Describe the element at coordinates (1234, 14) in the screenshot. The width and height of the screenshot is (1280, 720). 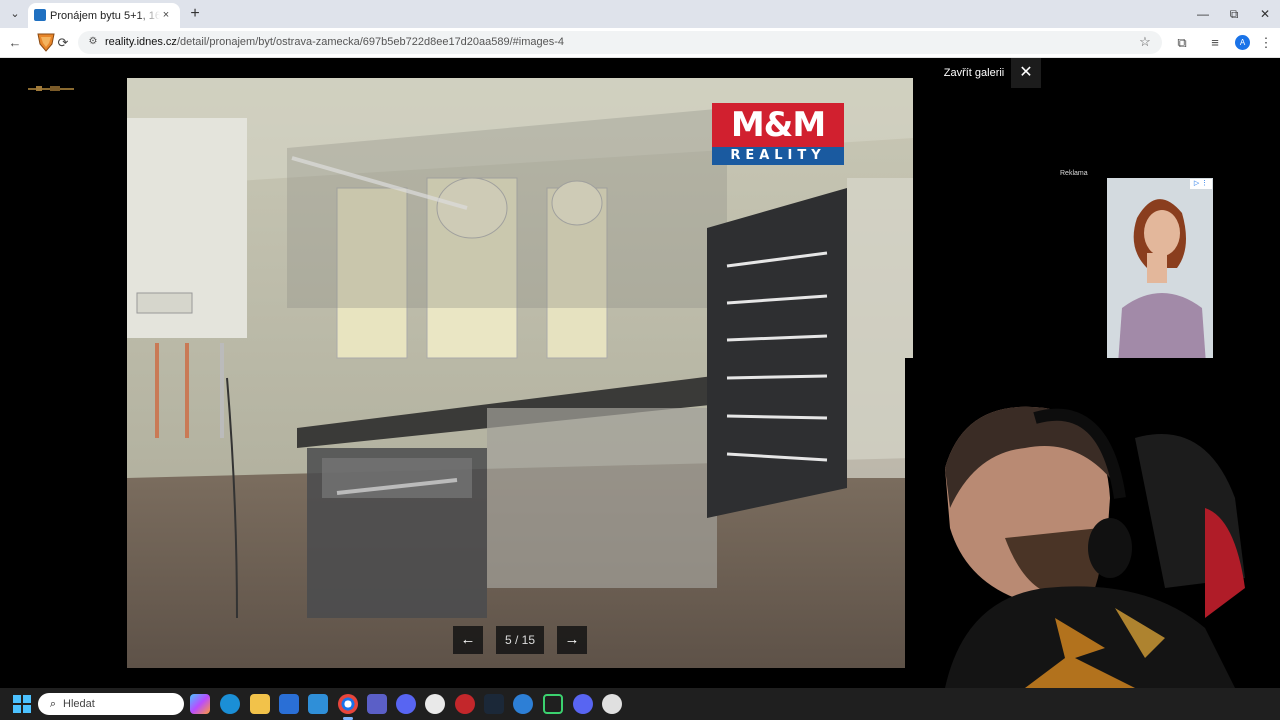
I see `restore-button: ⧉` at that location.